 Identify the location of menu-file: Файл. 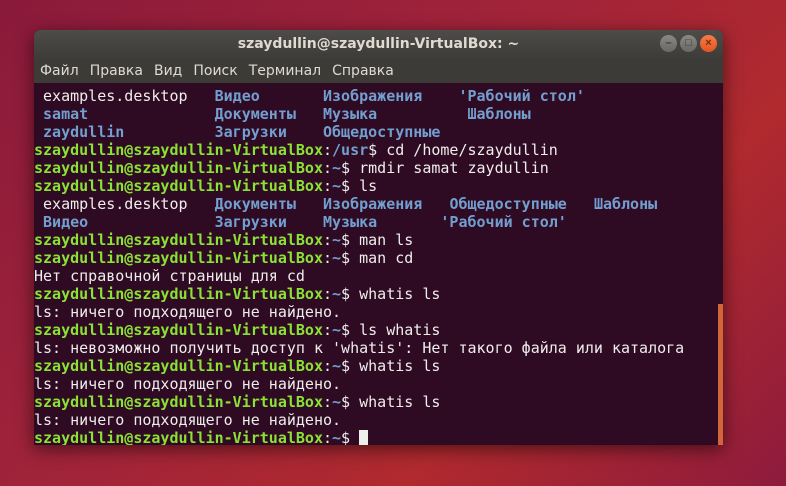
(59, 71).